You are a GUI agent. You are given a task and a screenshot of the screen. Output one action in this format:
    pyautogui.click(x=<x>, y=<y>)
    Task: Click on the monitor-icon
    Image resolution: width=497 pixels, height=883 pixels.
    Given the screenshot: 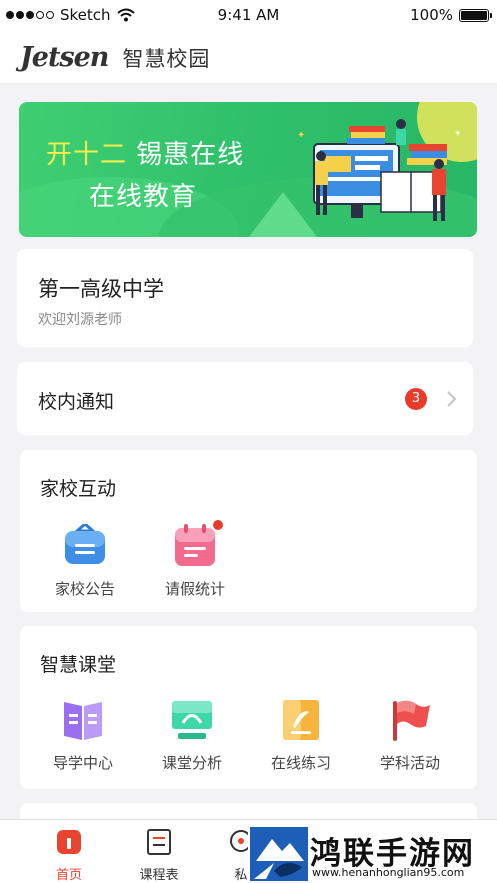 What is the action you would take?
    pyautogui.click(x=192, y=720)
    